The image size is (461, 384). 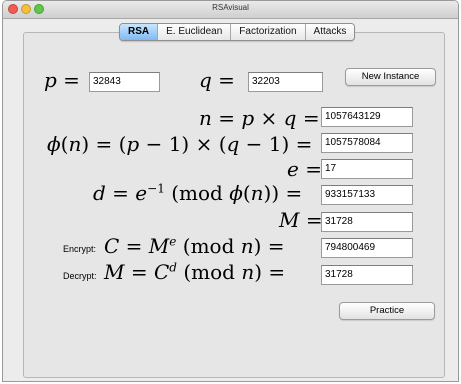 What do you see at coordinates (367, 169) in the screenshot?
I see `e-input: 17` at bounding box center [367, 169].